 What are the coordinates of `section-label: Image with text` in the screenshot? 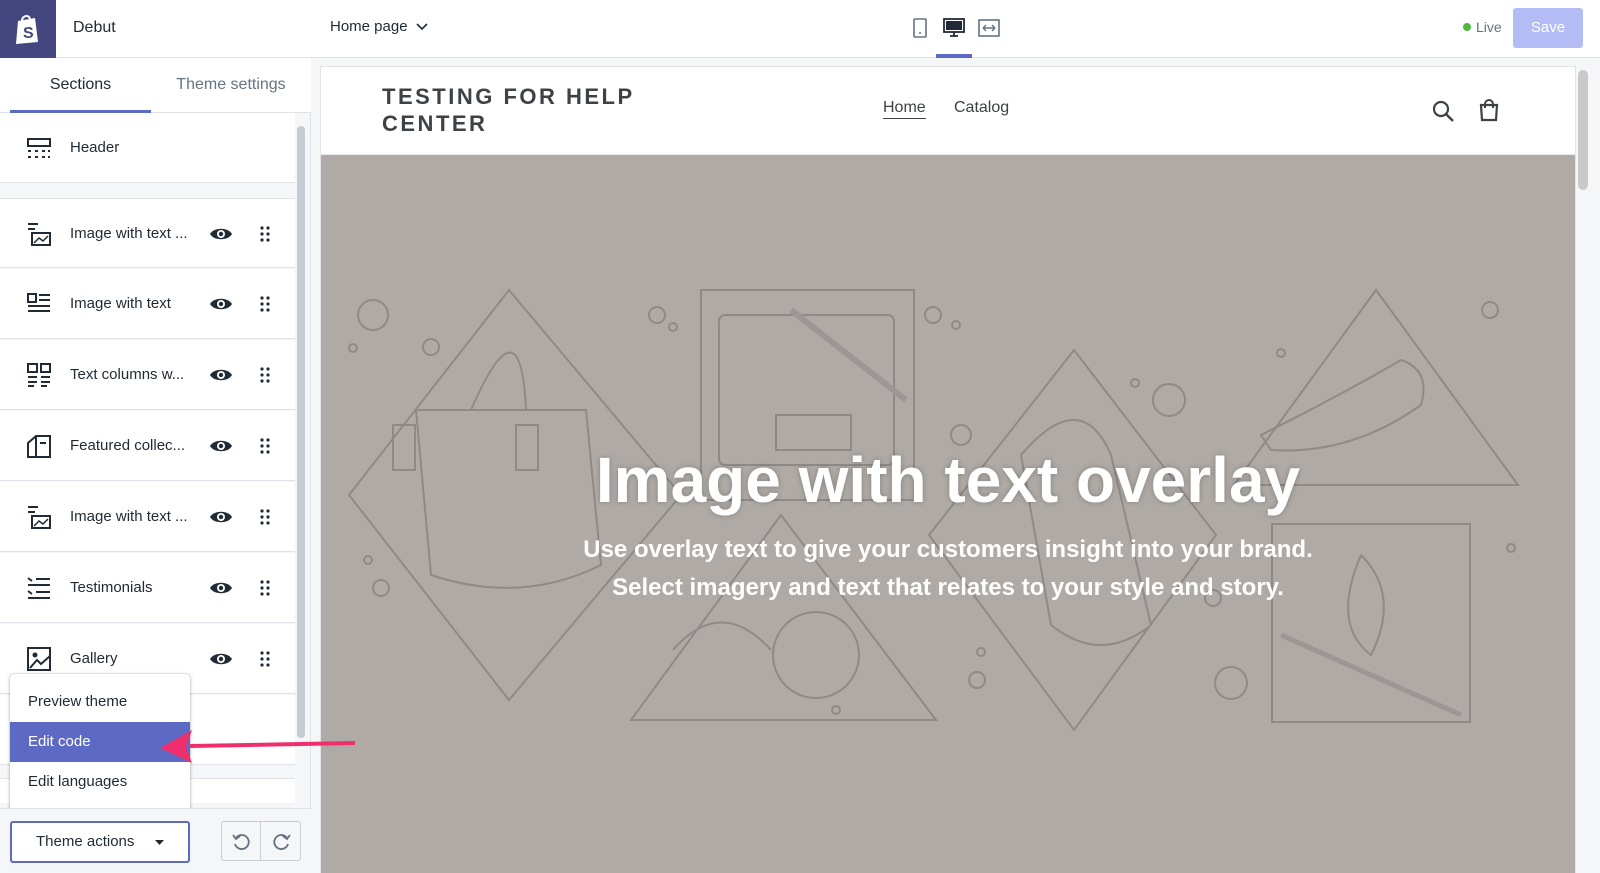 It's located at (120, 303).